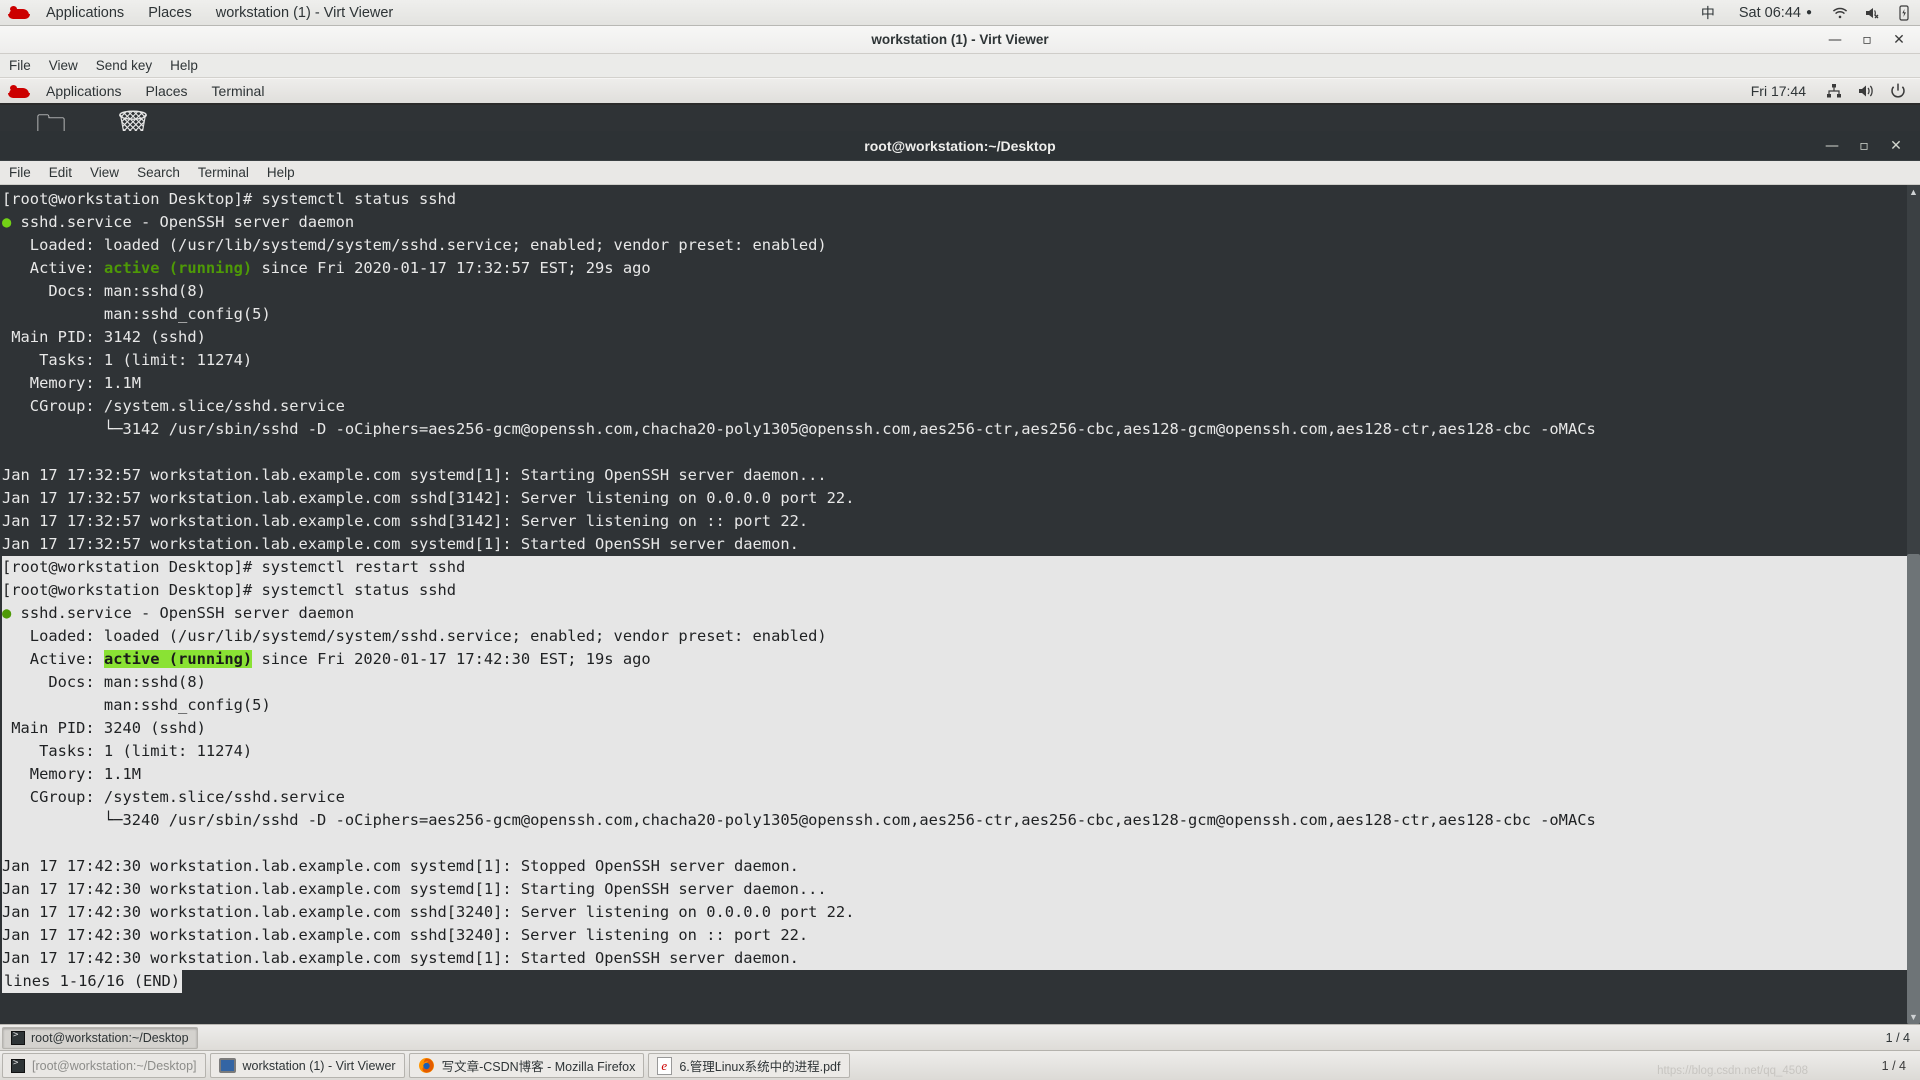 This screenshot has height=1080, width=1920. Describe the element at coordinates (1866, 91) in the screenshot. I see `volume-icon` at that location.